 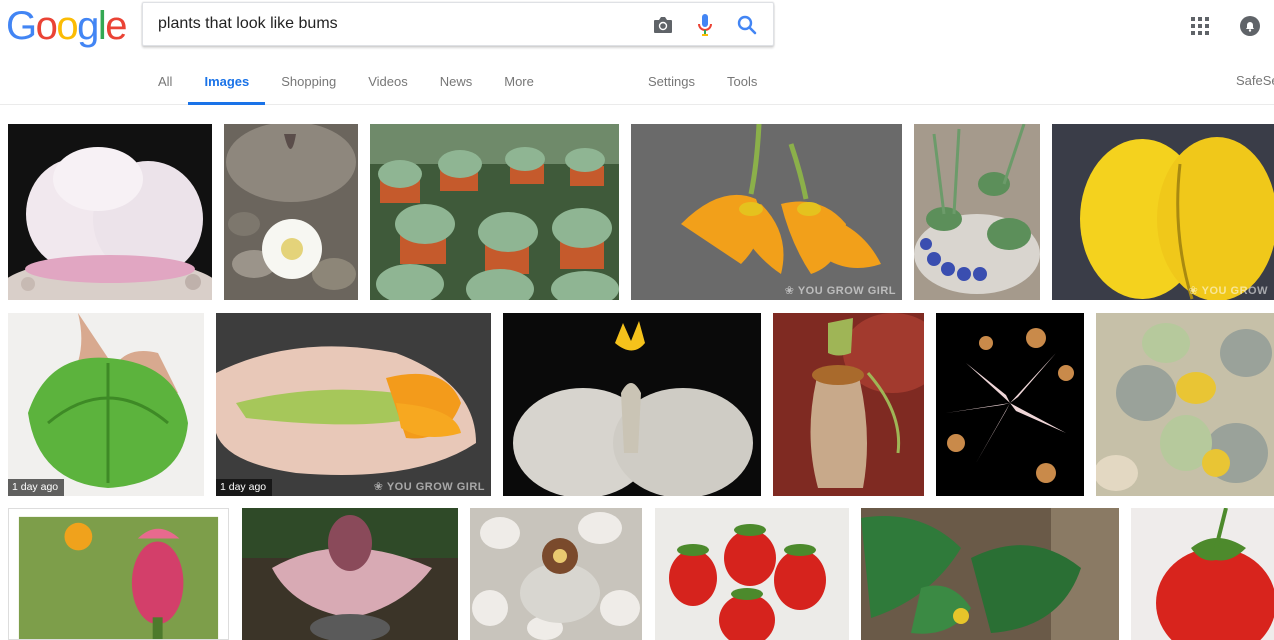 I want to click on pastel-pebble-plants-image, so click(x=1185, y=404).